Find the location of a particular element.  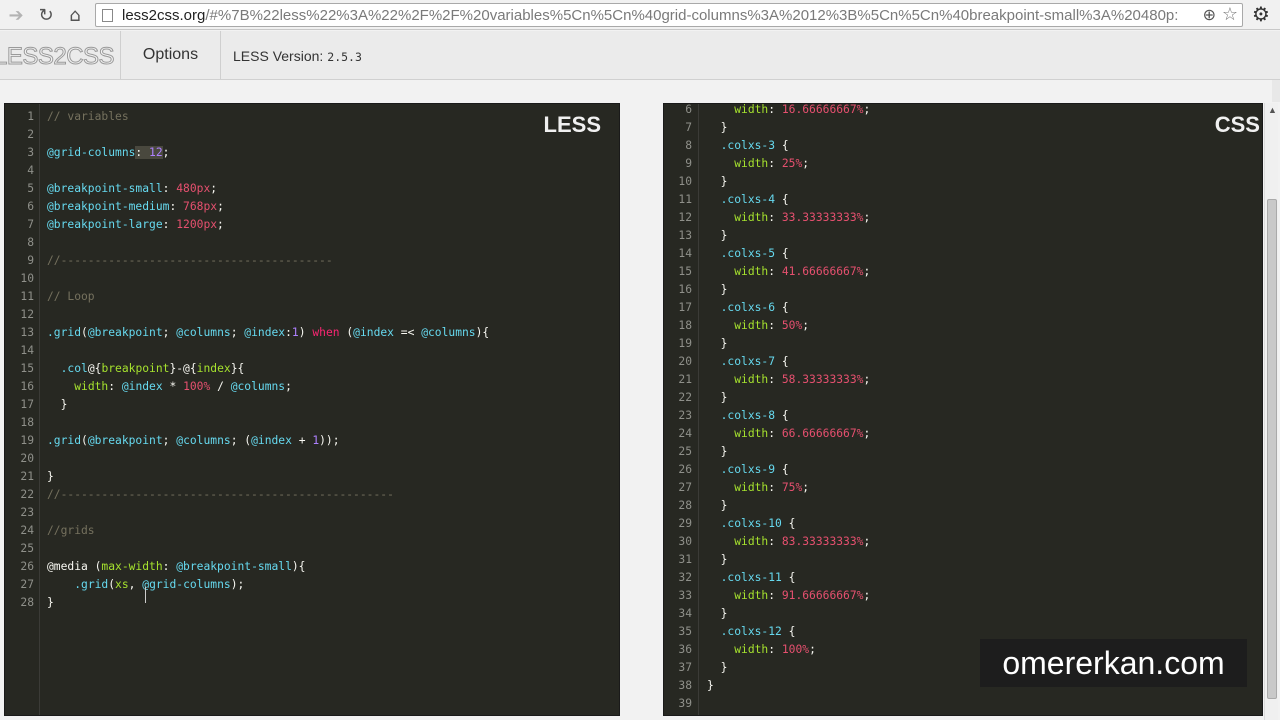

line-code: .colxs-9 { is located at coordinates (748, 470).